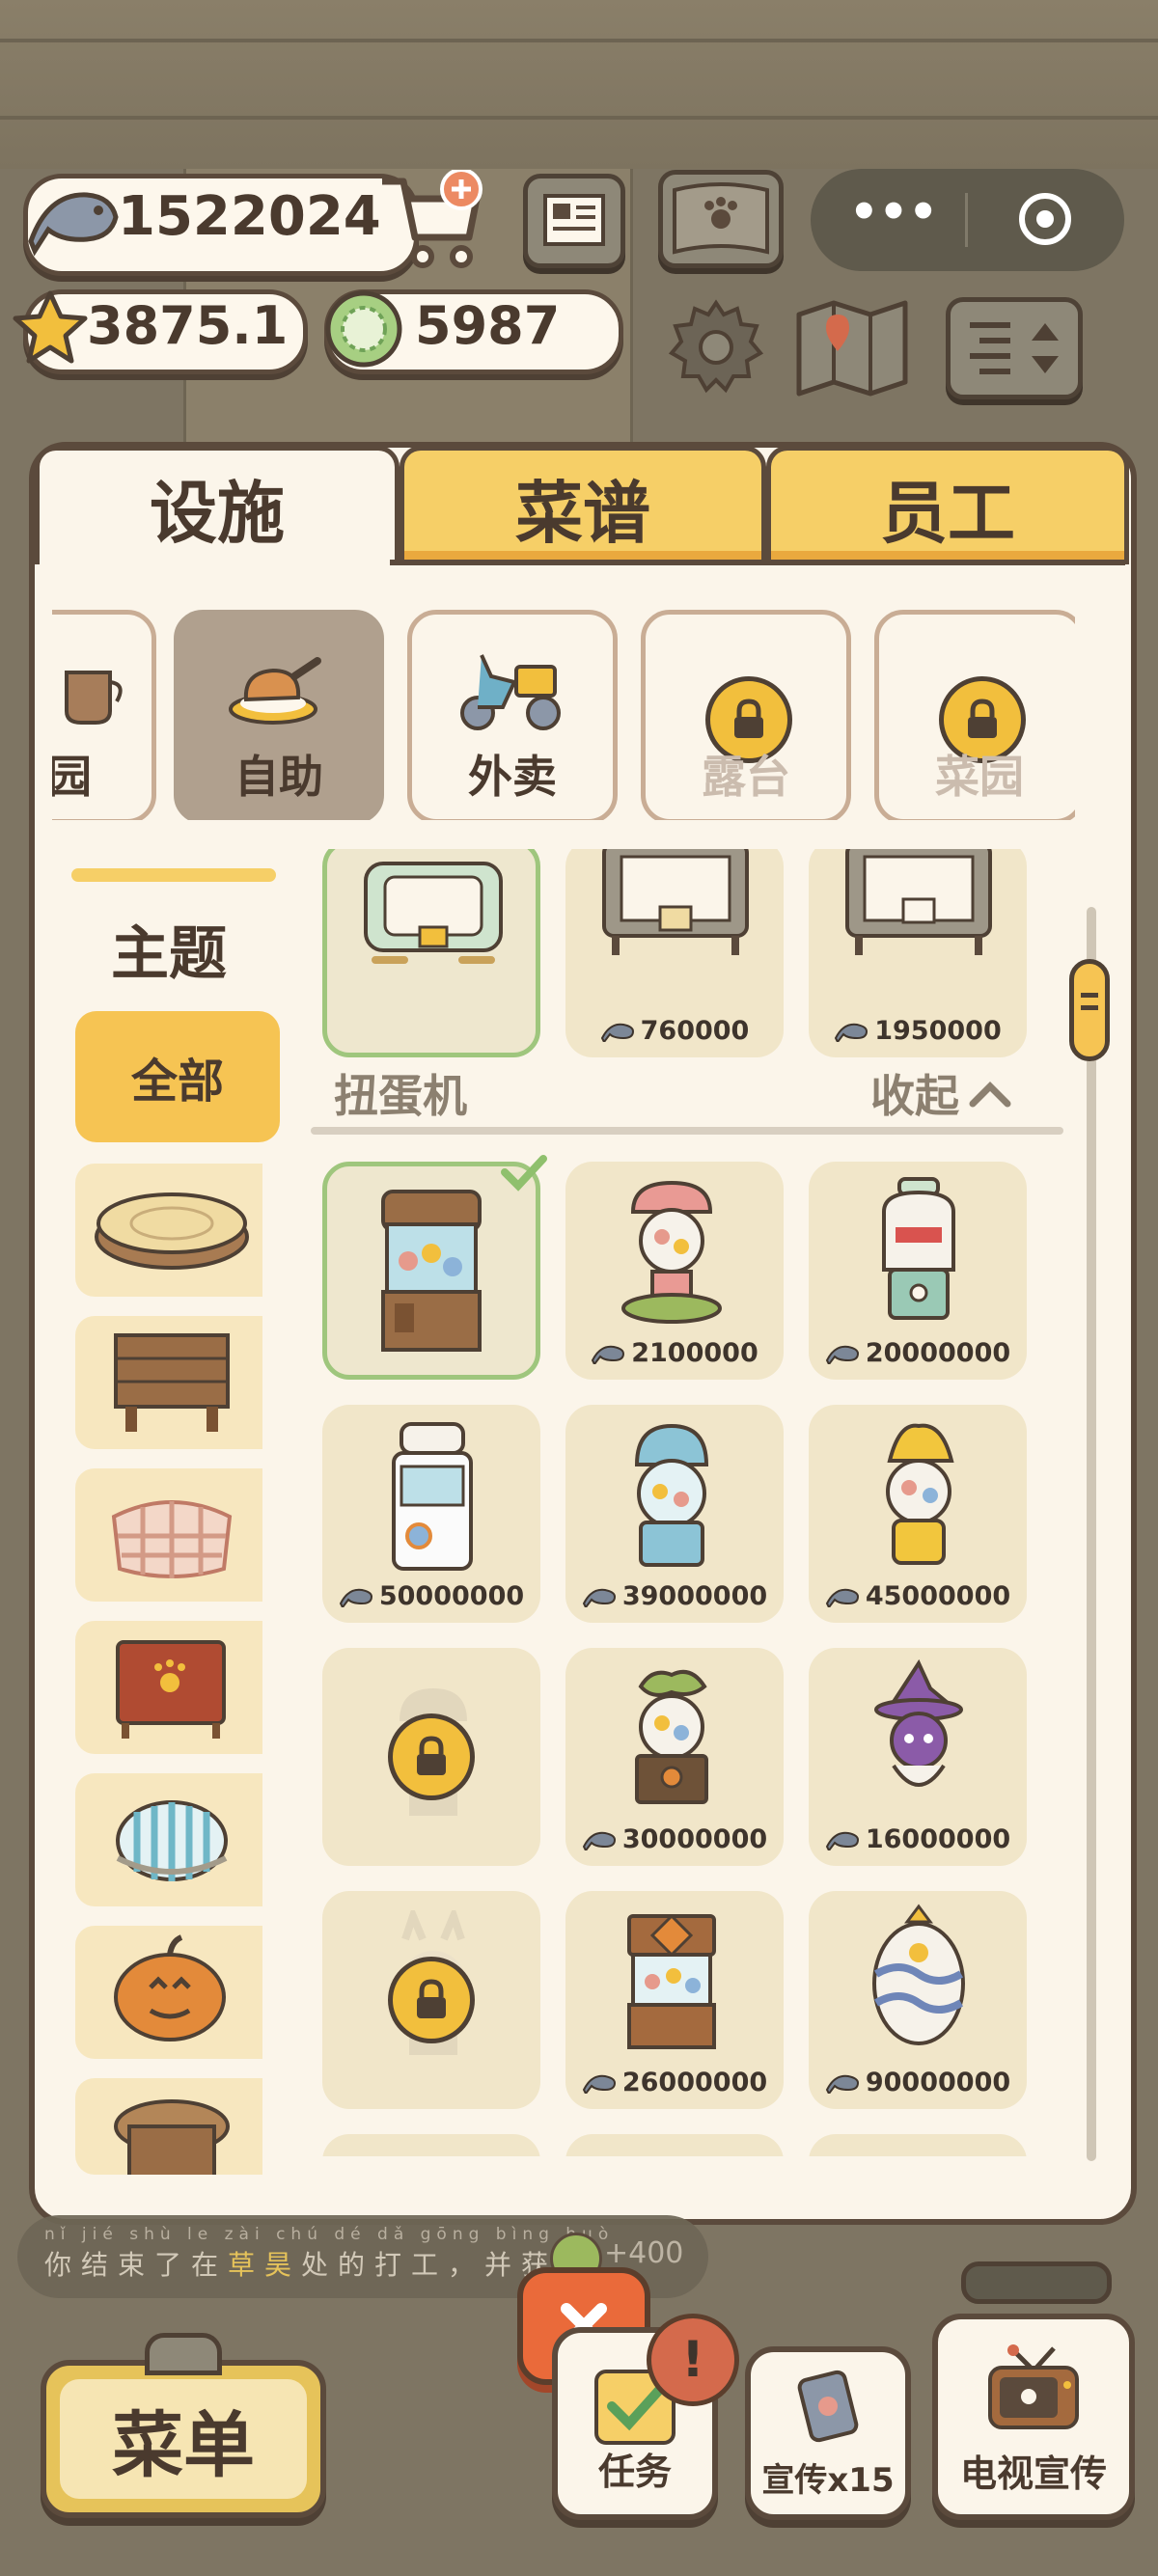 This screenshot has width=1158, height=2576. Describe the element at coordinates (183, 2439) in the screenshot. I see `menu-button: 菜单` at that location.